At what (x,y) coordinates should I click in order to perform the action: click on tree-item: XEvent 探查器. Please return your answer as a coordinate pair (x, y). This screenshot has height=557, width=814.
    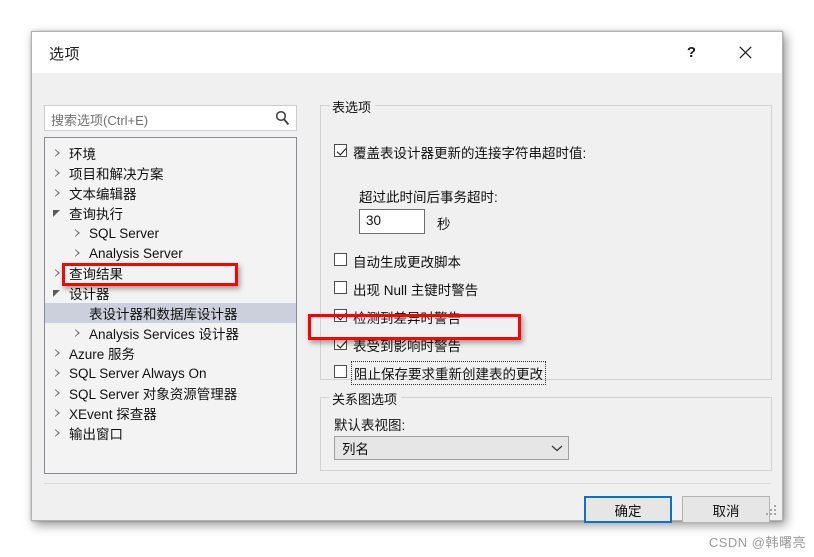
    Looking at the image, I should click on (170, 413).